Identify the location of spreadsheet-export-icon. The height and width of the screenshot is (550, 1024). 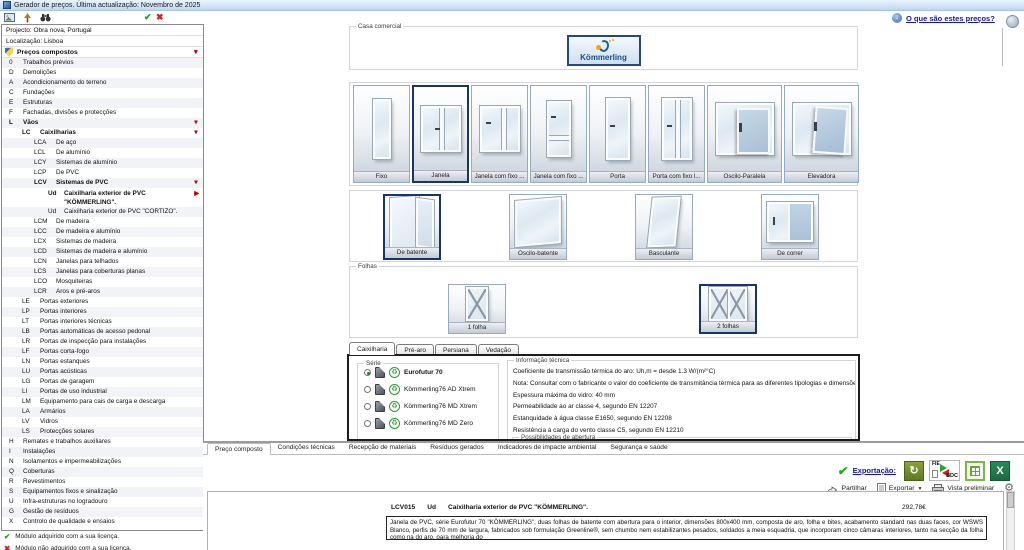
(975, 470).